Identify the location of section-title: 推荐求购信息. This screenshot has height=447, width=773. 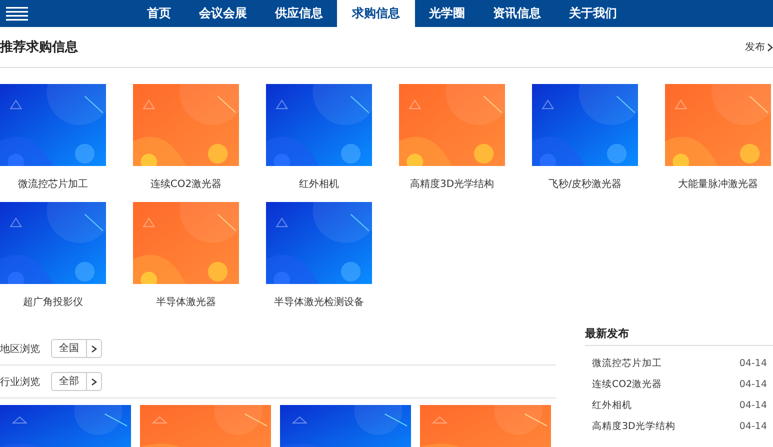
(39, 47).